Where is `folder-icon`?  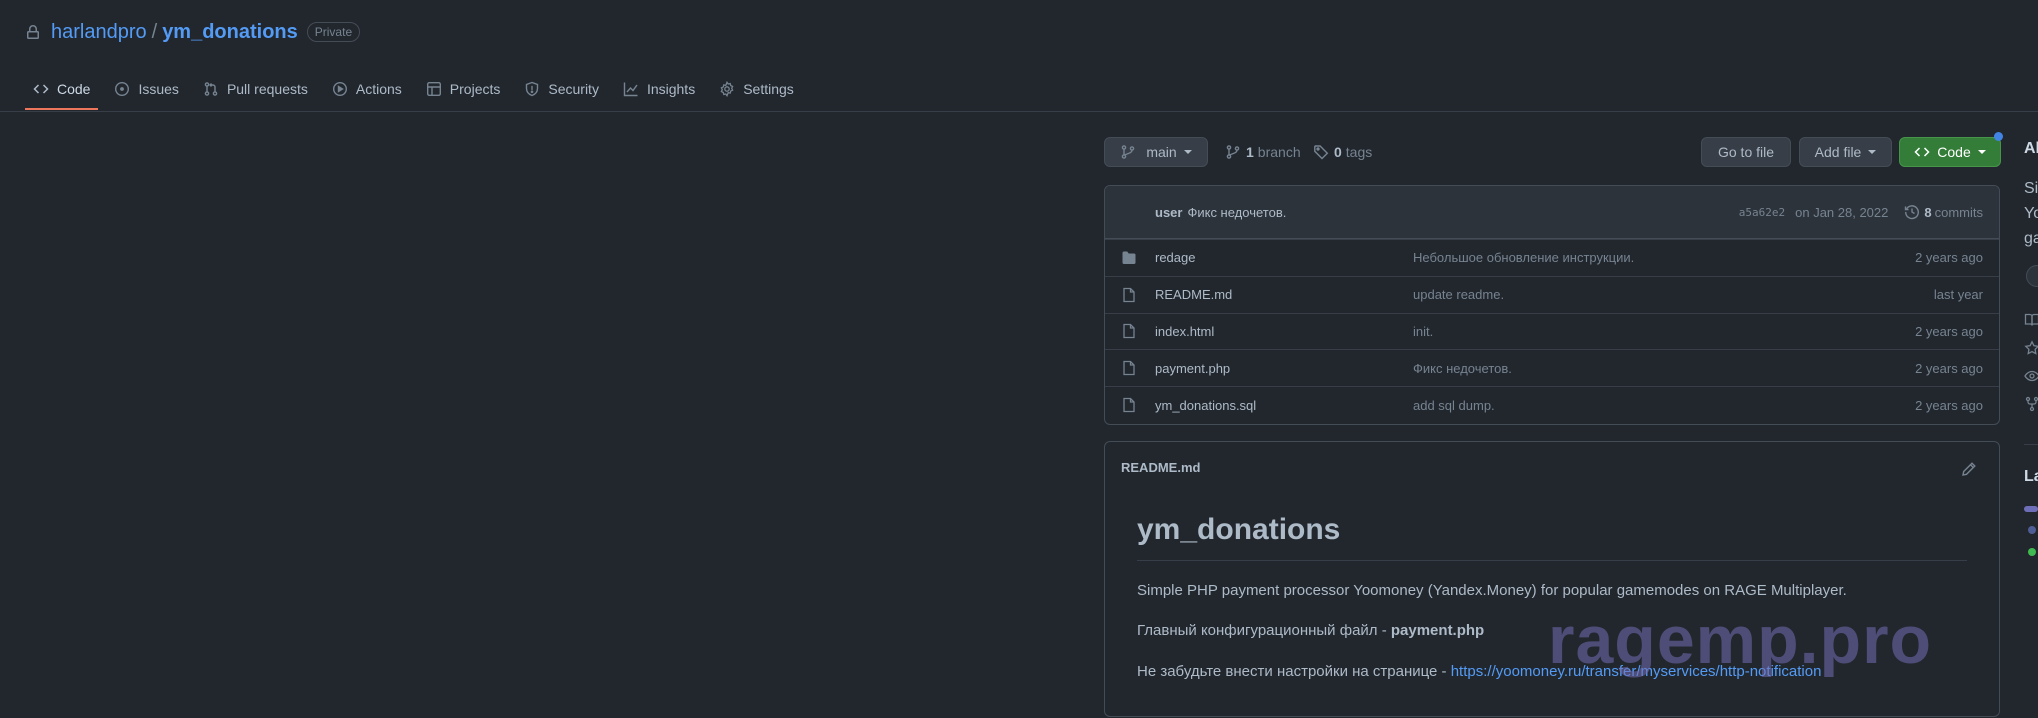 folder-icon is located at coordinates (1129, 257).